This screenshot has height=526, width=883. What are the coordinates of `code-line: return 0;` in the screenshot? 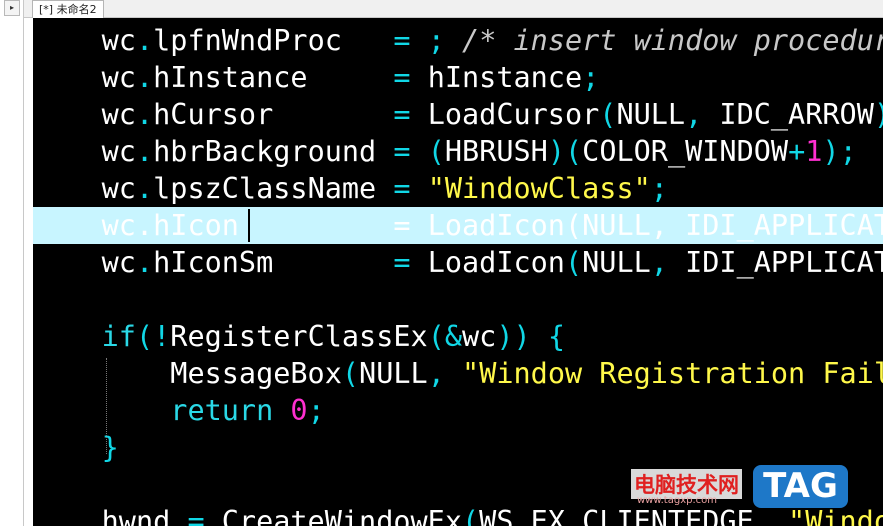 It's located at (458, 410).